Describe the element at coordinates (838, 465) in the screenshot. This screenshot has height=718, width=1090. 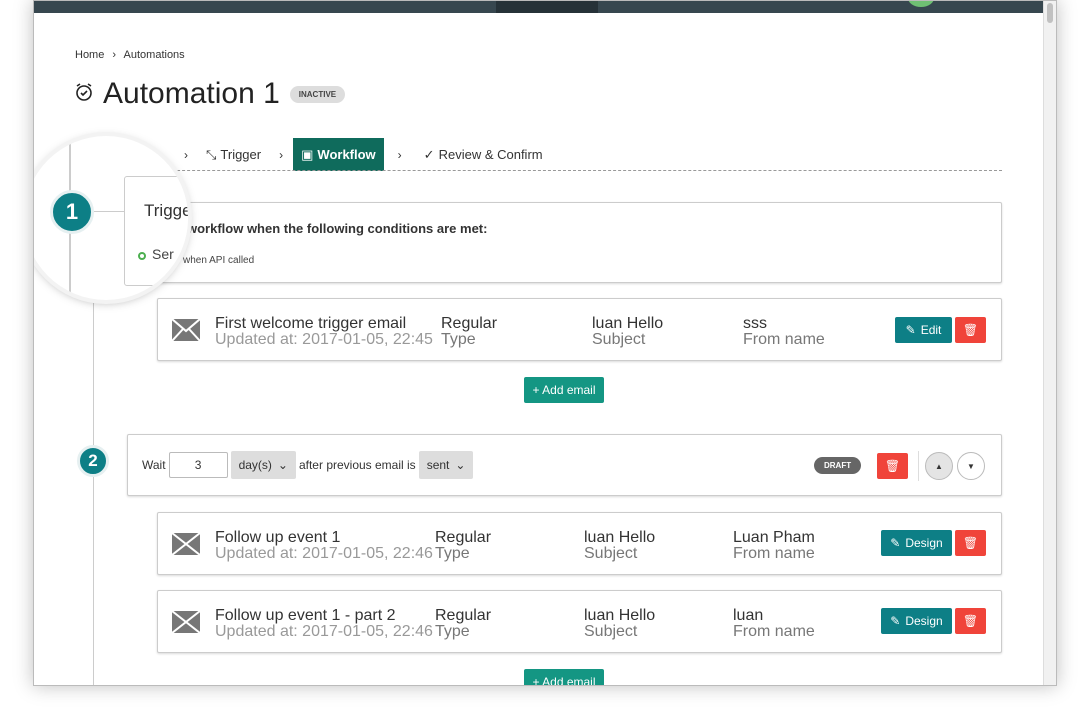
I see `draft-badge: DRAFT` at that location.